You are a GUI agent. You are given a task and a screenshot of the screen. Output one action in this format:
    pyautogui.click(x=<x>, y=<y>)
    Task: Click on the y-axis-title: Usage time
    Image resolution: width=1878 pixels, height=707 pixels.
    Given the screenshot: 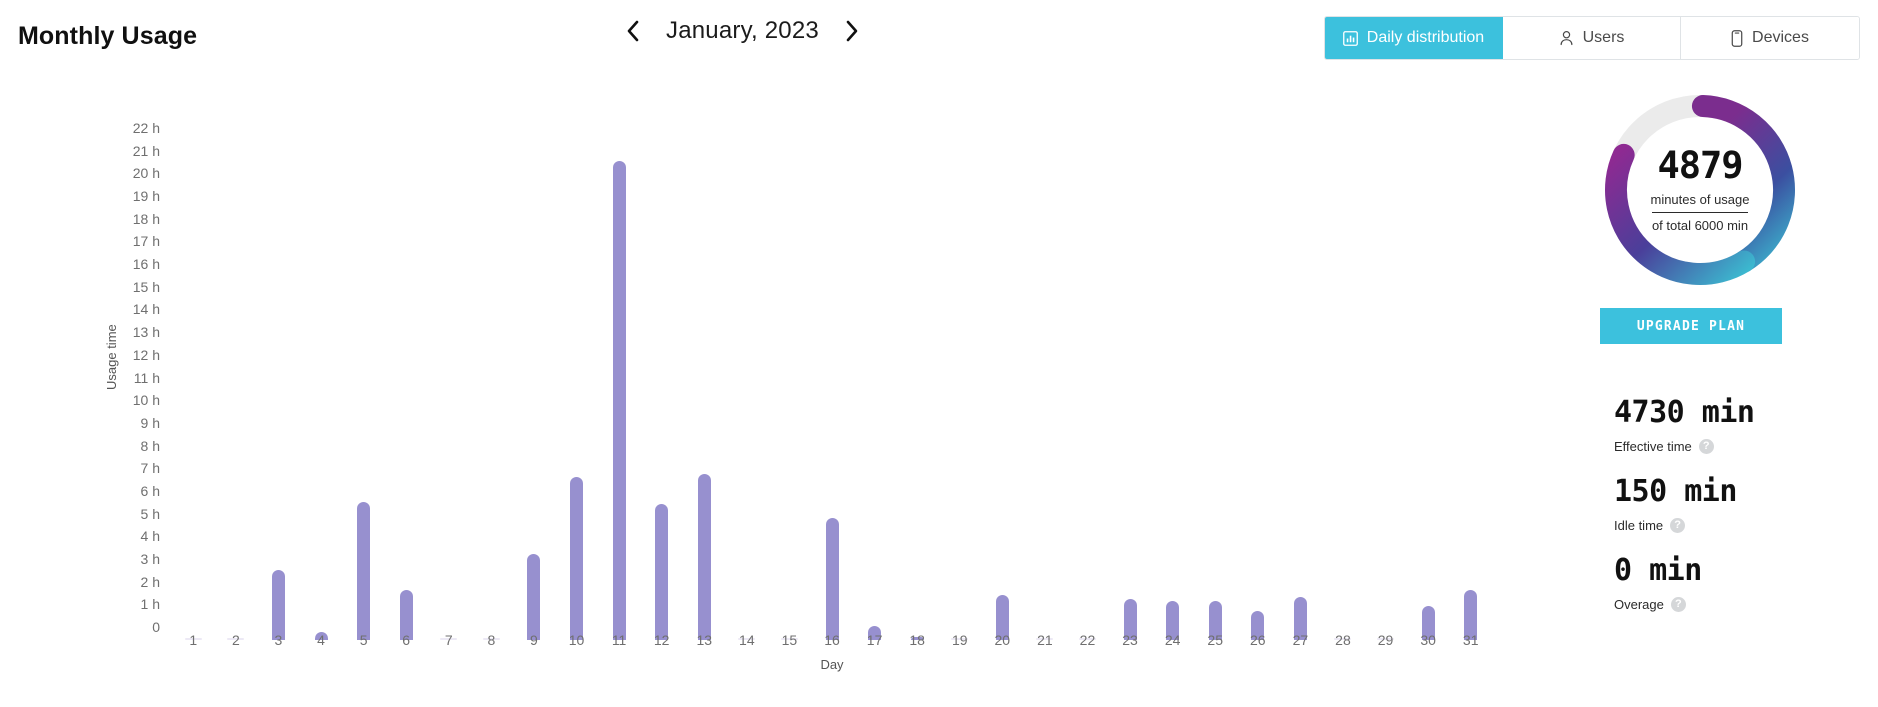 What is the action you would take?
    pyautogui.click(x=111, y=357)
    